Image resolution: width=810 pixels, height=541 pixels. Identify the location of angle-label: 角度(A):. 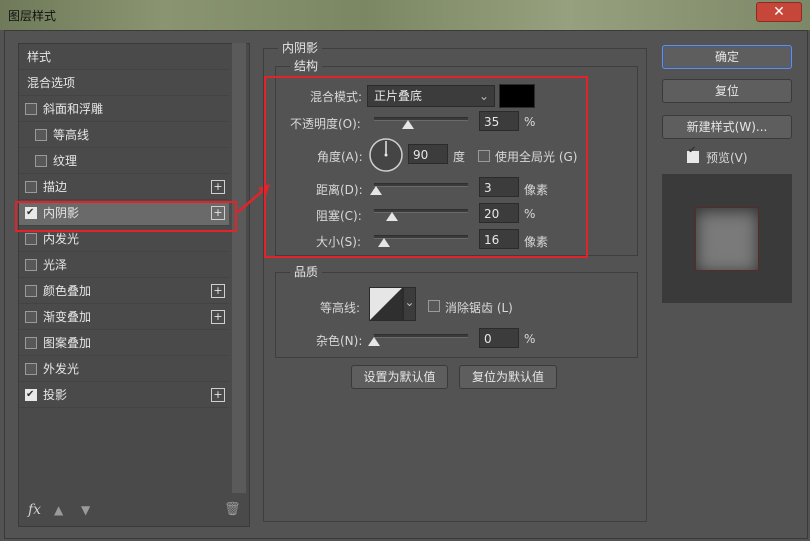
(340, 157).